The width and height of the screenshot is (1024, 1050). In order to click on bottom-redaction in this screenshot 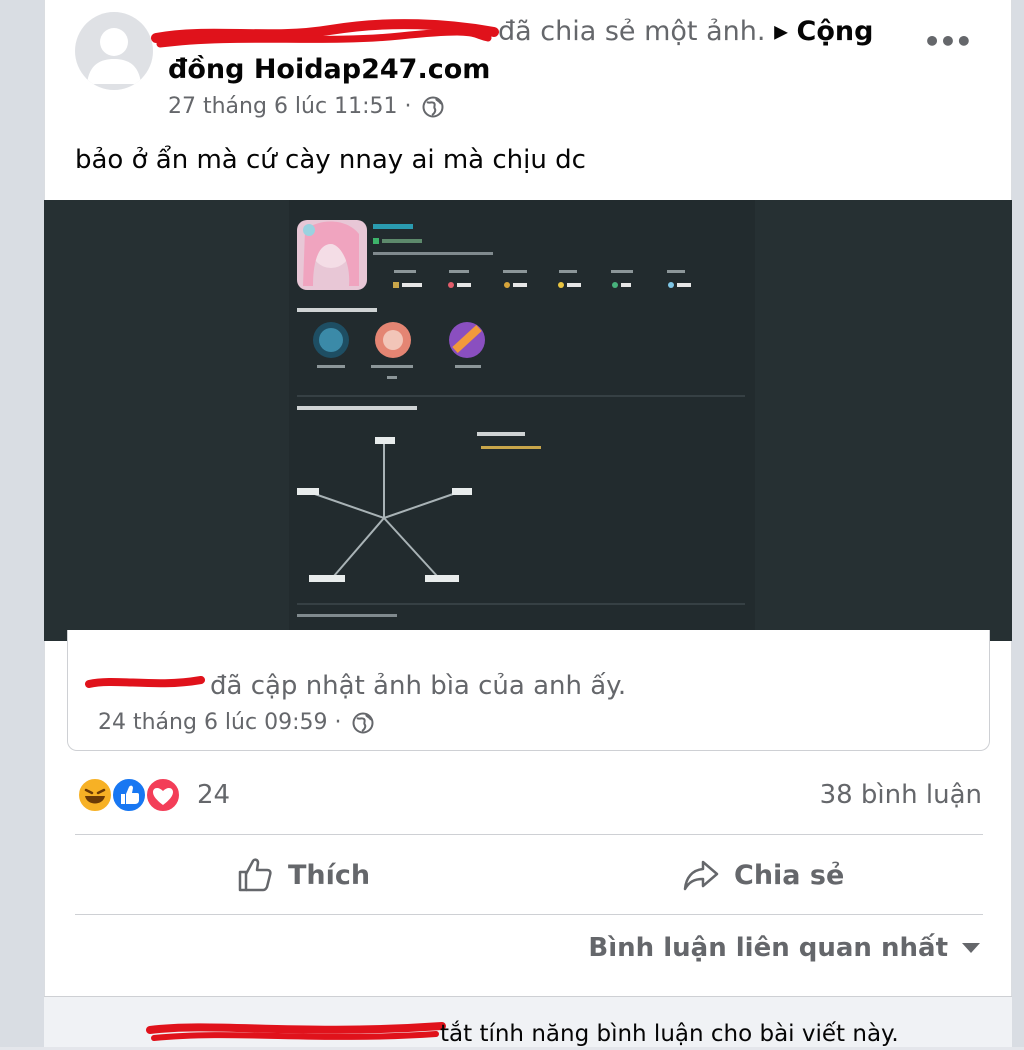, I will do `click(296, 1031)`.